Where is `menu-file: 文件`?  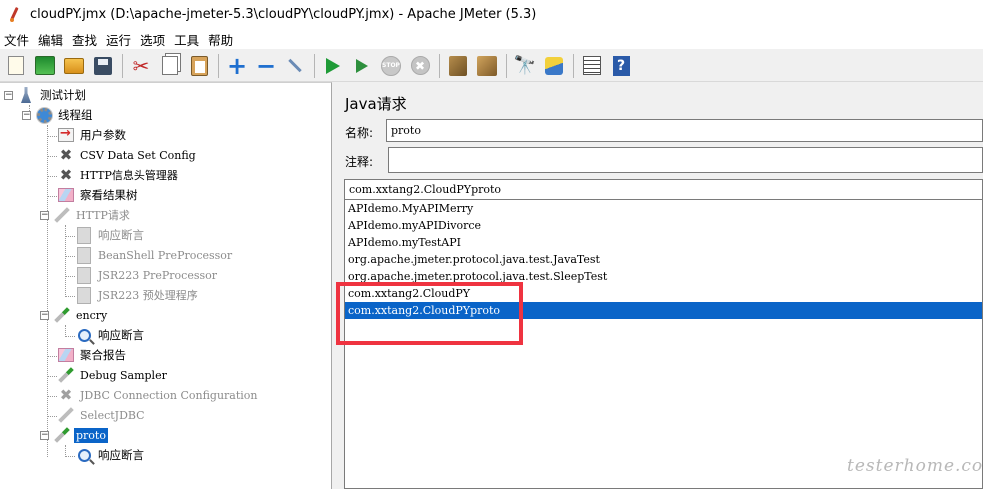
menu-file: 文件 is located at coordinates (18, 39).